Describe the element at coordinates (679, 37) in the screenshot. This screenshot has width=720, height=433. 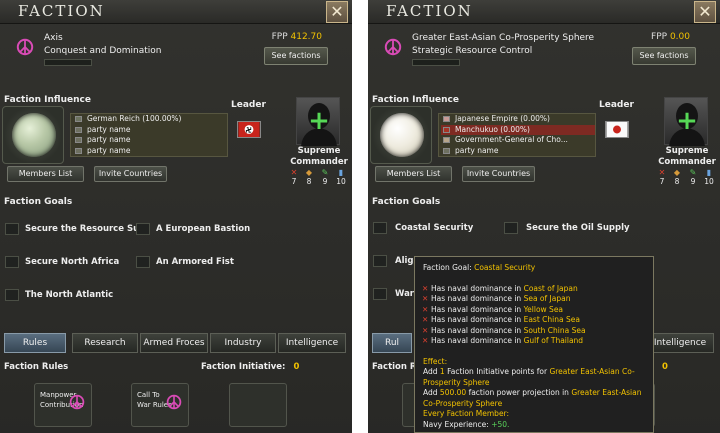
I see `fpp-value: 0.00` at that location.